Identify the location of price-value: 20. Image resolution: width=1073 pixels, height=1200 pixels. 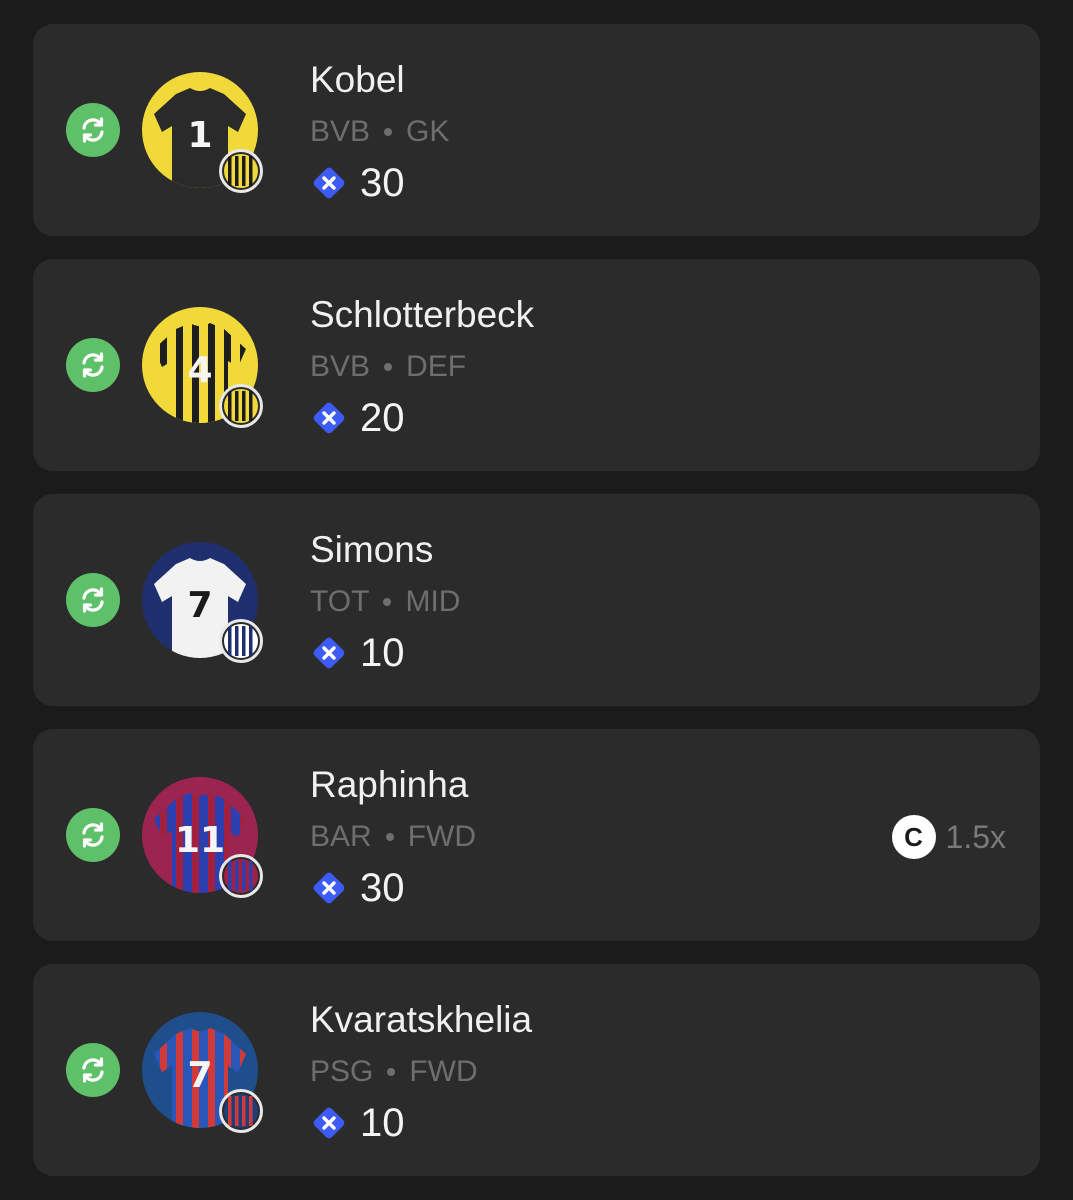
(382, 418).